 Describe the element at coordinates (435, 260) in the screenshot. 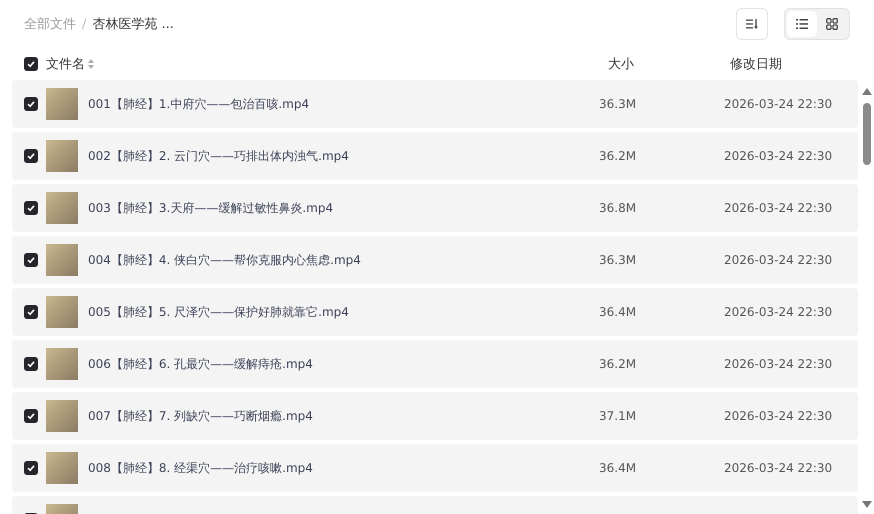

I see `file-row: 004【肺经】4. 侠白穴——帮你克服内心焦虑.mp4 36.3M 2026-03-24 22:30` at that location.